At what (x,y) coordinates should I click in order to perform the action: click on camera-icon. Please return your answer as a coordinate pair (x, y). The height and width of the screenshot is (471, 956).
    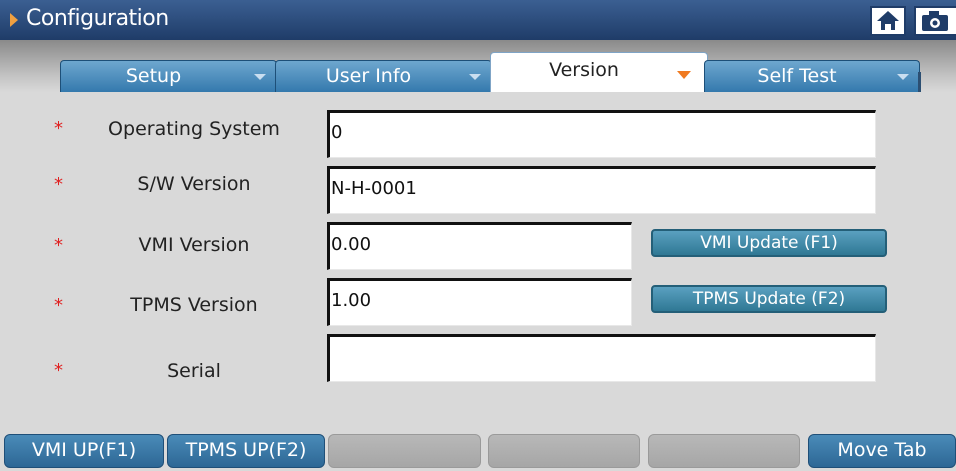
    Looking at the image, I should click on (935, 21).